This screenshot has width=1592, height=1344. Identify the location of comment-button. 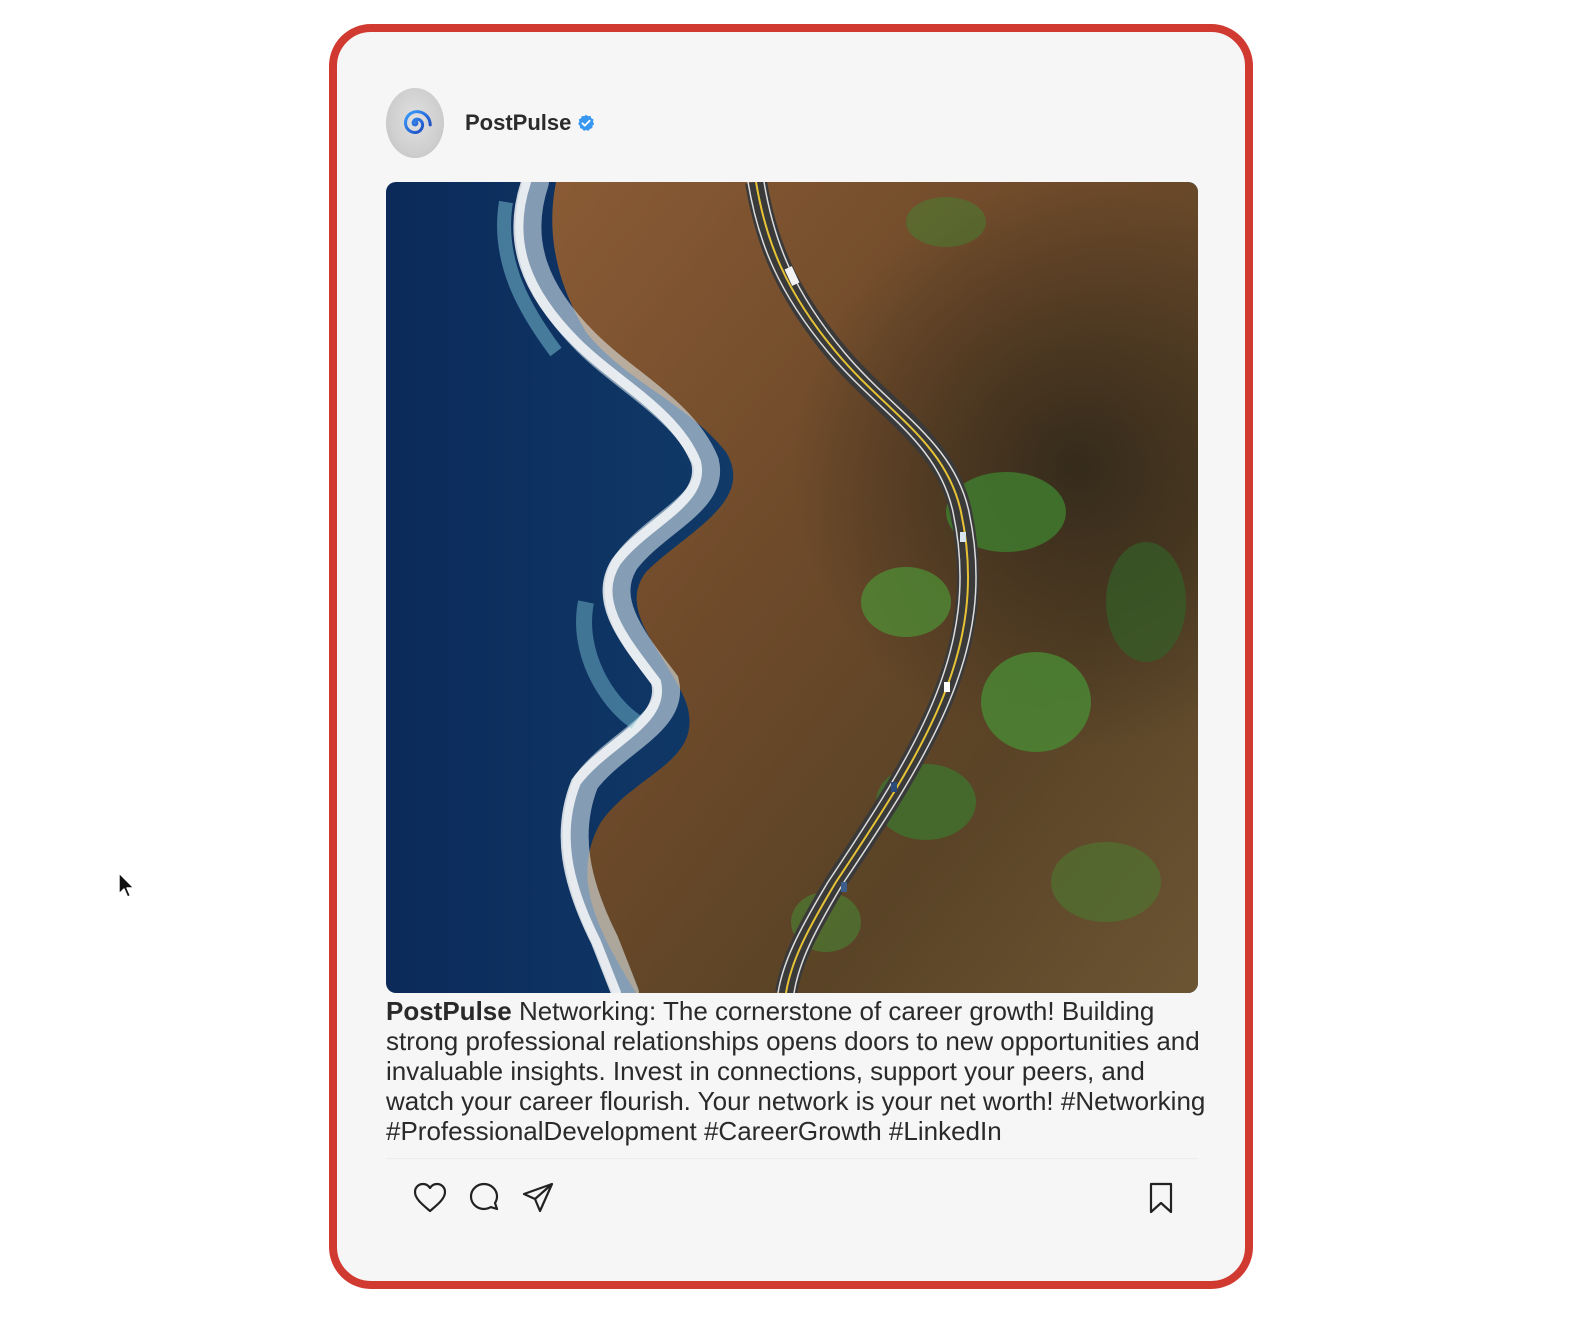
(484, 1198).